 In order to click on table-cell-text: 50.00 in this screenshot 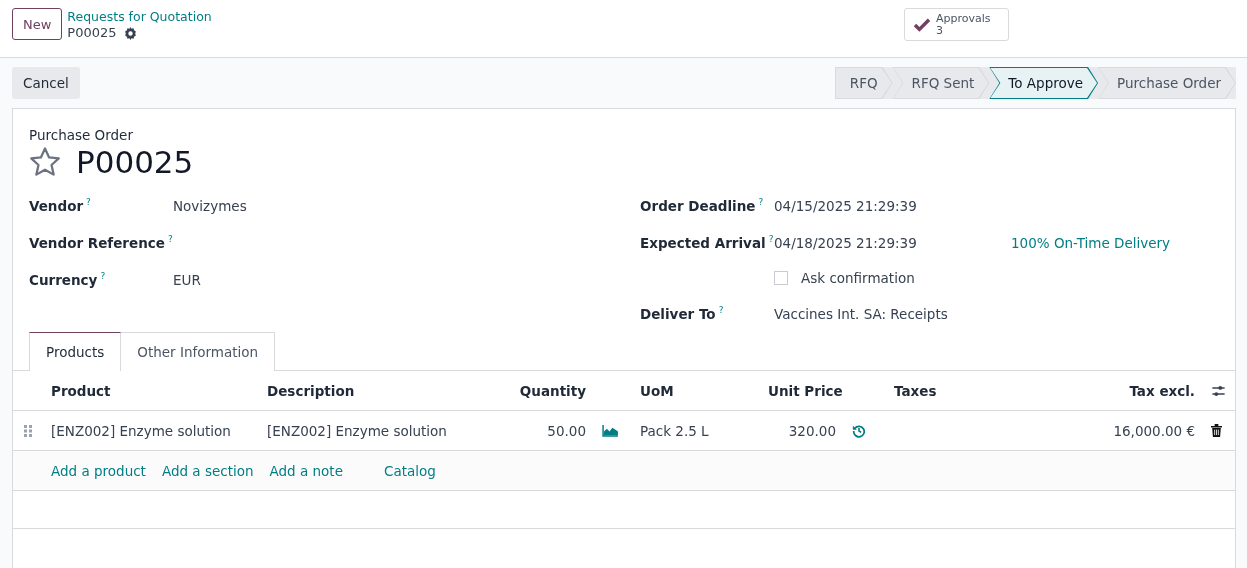, I will do `click(566, 430)`.